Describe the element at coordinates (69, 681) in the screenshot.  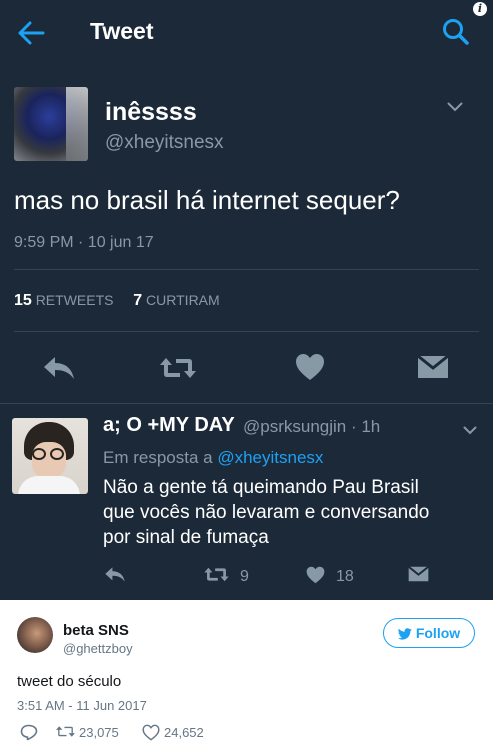
I see `tweet-text: tweet do século` at that location.